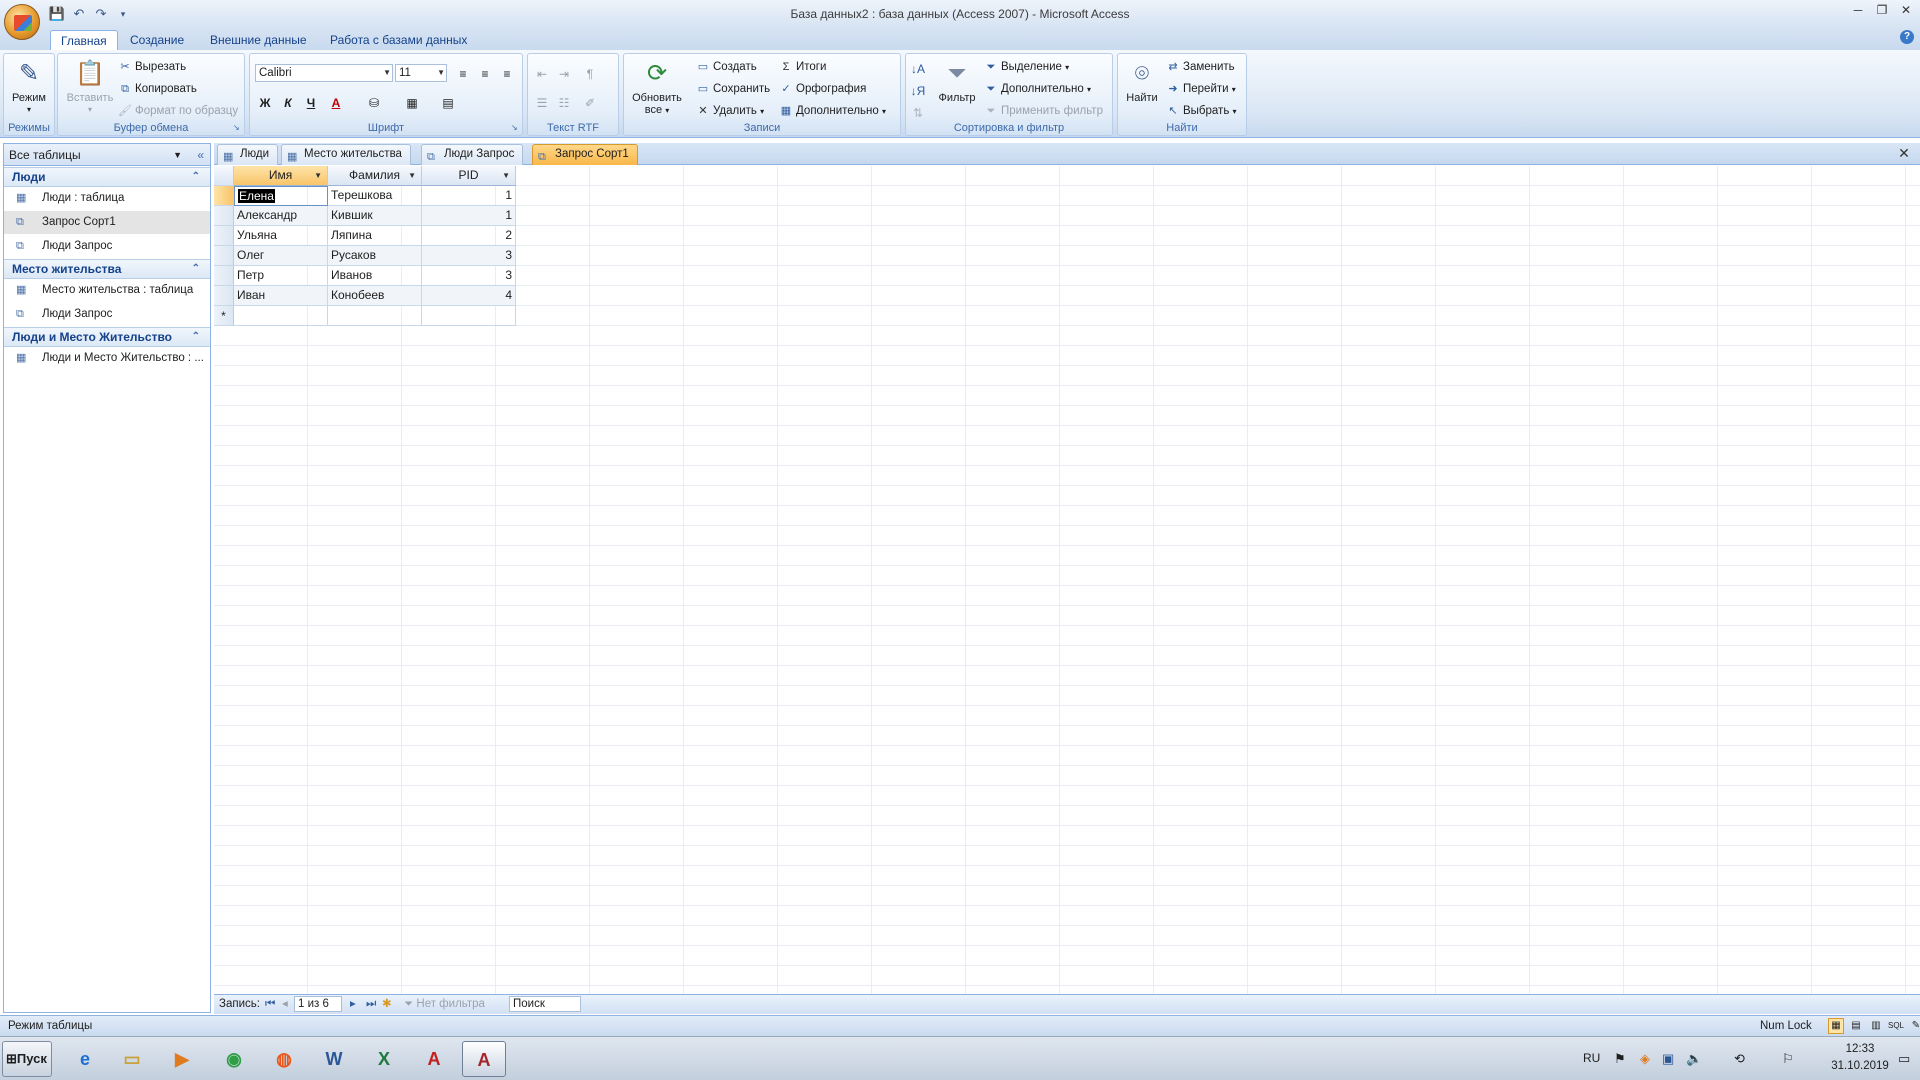 The height and width of the screenshot is (1080, 1920). Describe the element at coordinates (444, 1004) in the screenshot. I see `no-filter-button: ⏷ Нет фильтра` at that location.